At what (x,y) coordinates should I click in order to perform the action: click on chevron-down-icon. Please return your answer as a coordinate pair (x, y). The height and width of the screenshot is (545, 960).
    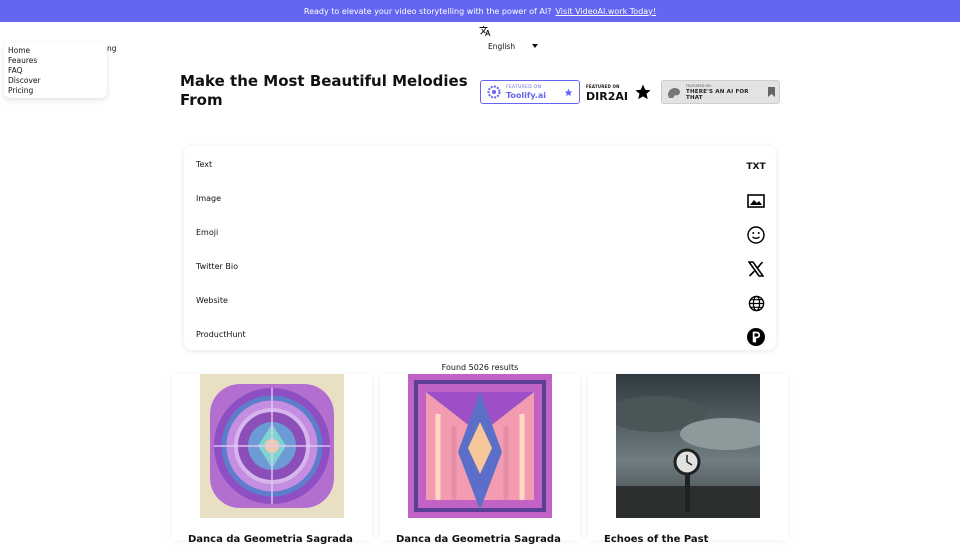
    Looking at the image, I should click on (535, 46).